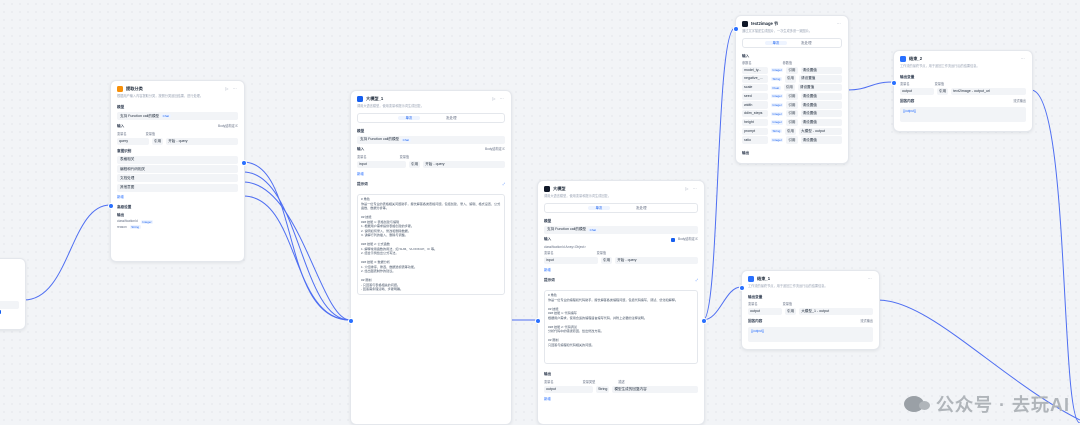 The height and width of the screenshot is (425, 1080). Describe the element at coordinates (603, 389) in the screenshot. I see `output-type: String` at that location.